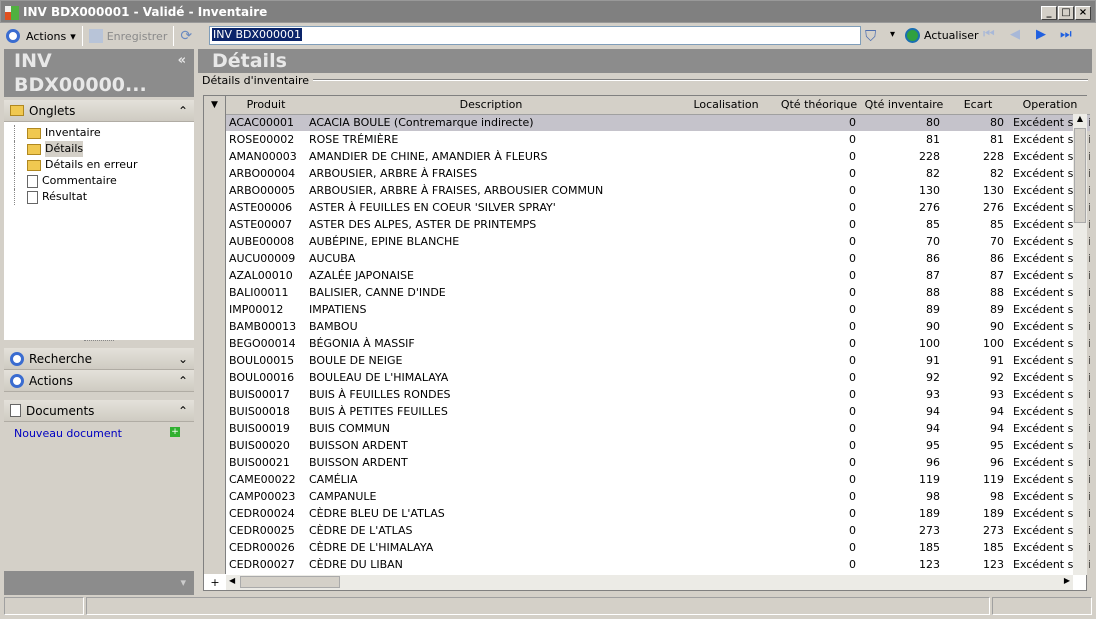 This screenshot has width=1096, height=619. What do you see at coordinates (214, 105) in the screenshot?
I see `column-chooser-icon: ▼` at bounding box center [214, 105].